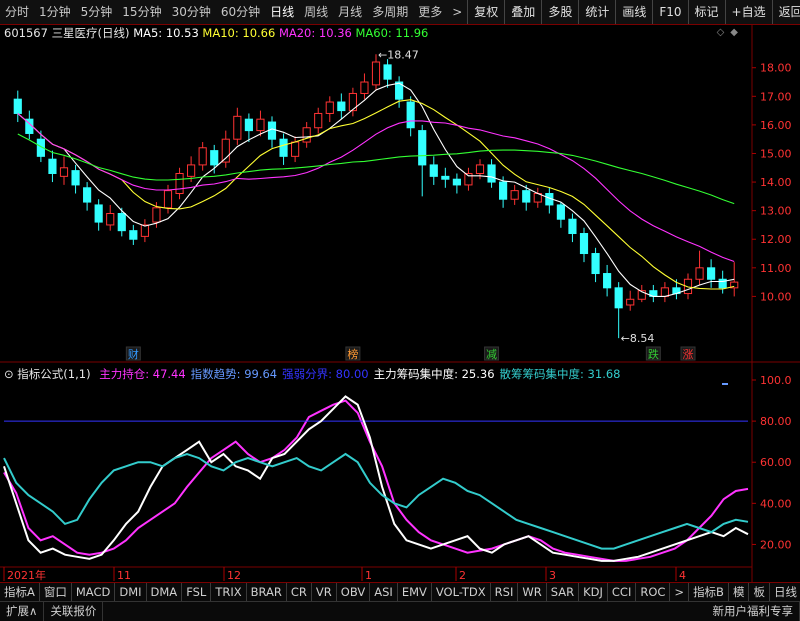 This screenshot has width=800, height=621. I want to click on date-axis-label: 3, so click(552, 575).